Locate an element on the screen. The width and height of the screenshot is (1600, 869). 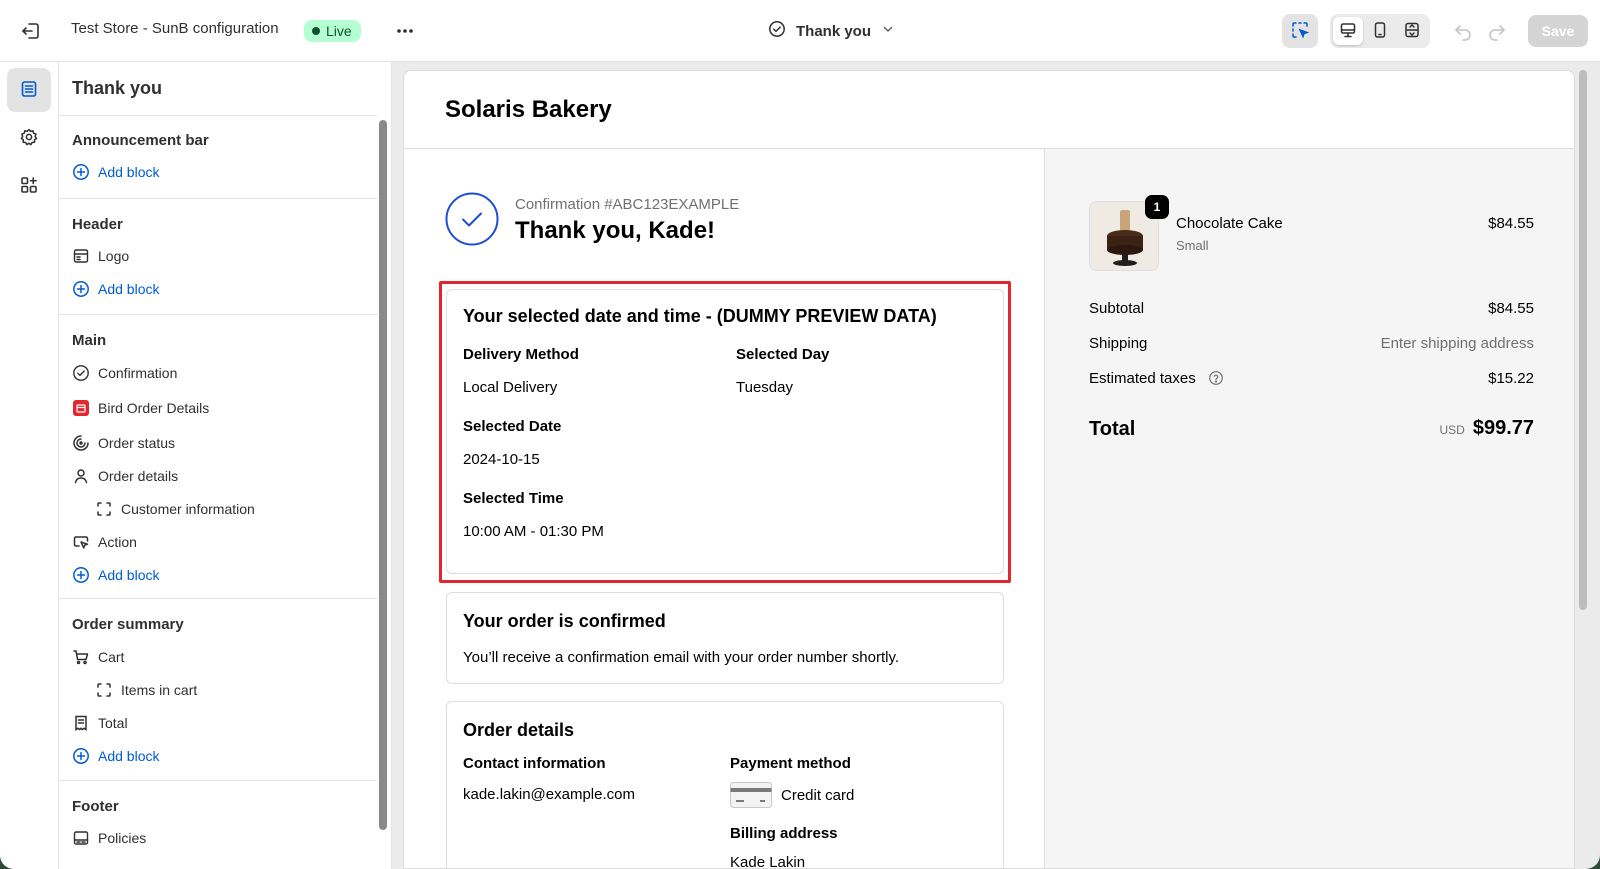
sidebar-item-customer-information: Customer information is located at coordinates (175, 509).